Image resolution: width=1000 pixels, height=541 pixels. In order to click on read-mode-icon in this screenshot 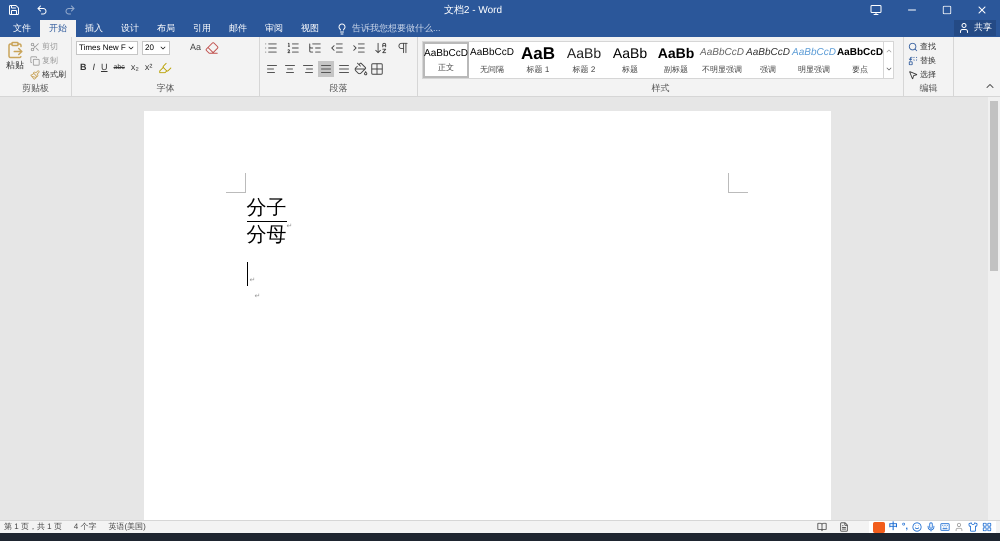, I will do `click(821, 527)`.